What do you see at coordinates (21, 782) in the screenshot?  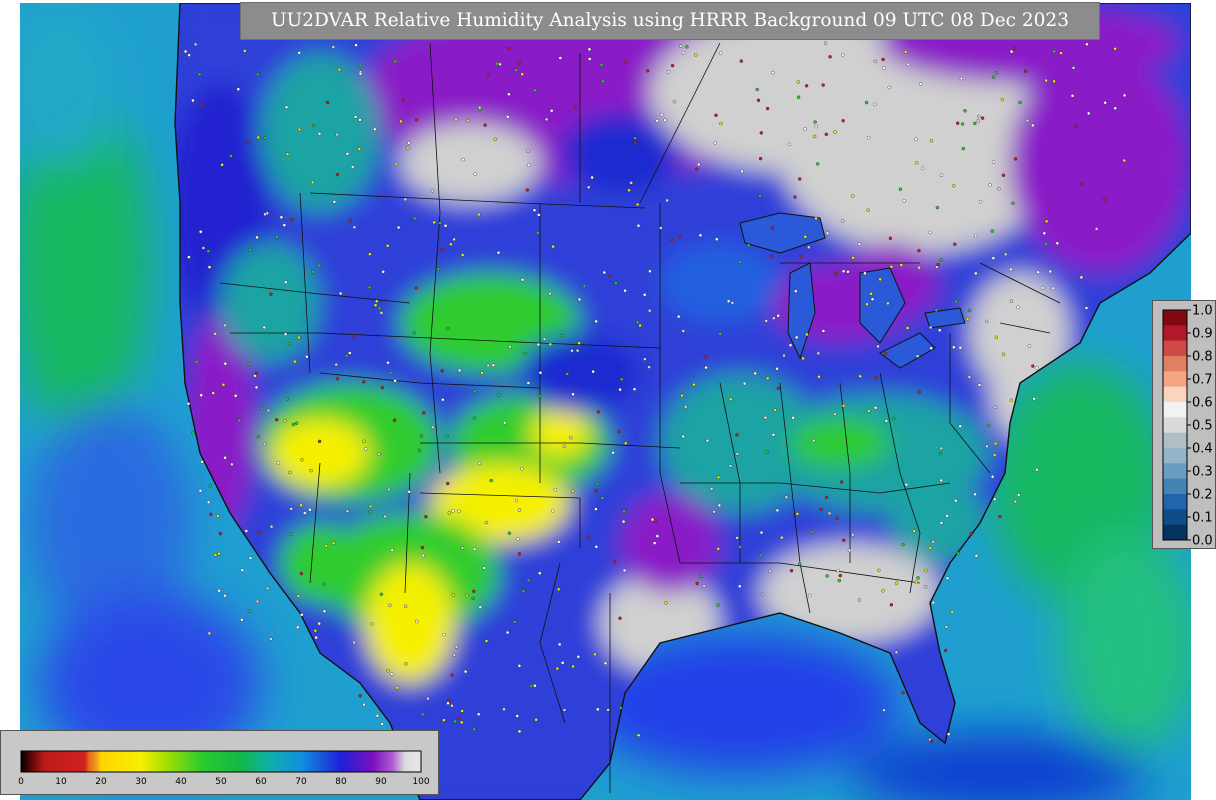 I see `humidity-colorbar-tick-label: 0` at bounding box center [21, 782].